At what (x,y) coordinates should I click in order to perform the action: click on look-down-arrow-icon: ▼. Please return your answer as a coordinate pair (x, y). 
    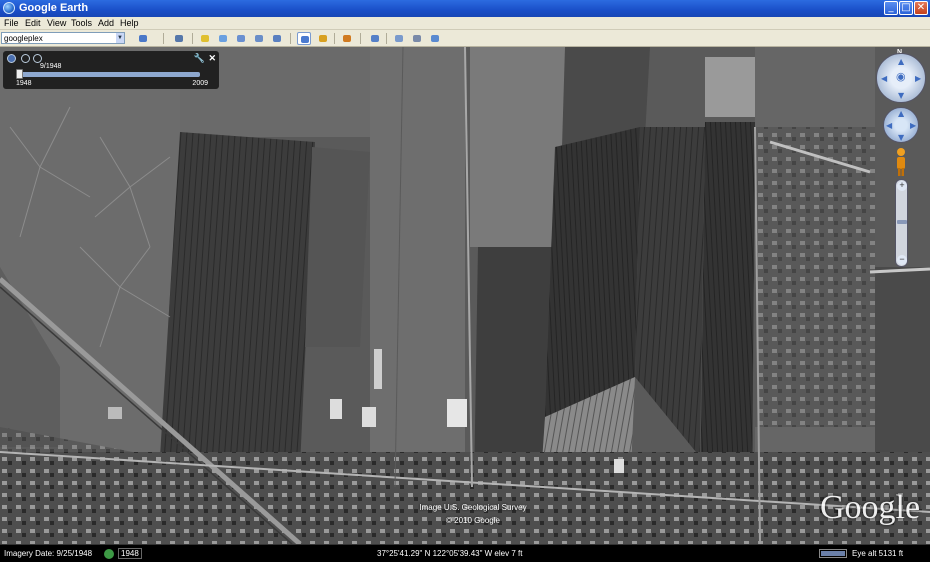
    Looking at the image, I should click on (901, 96).